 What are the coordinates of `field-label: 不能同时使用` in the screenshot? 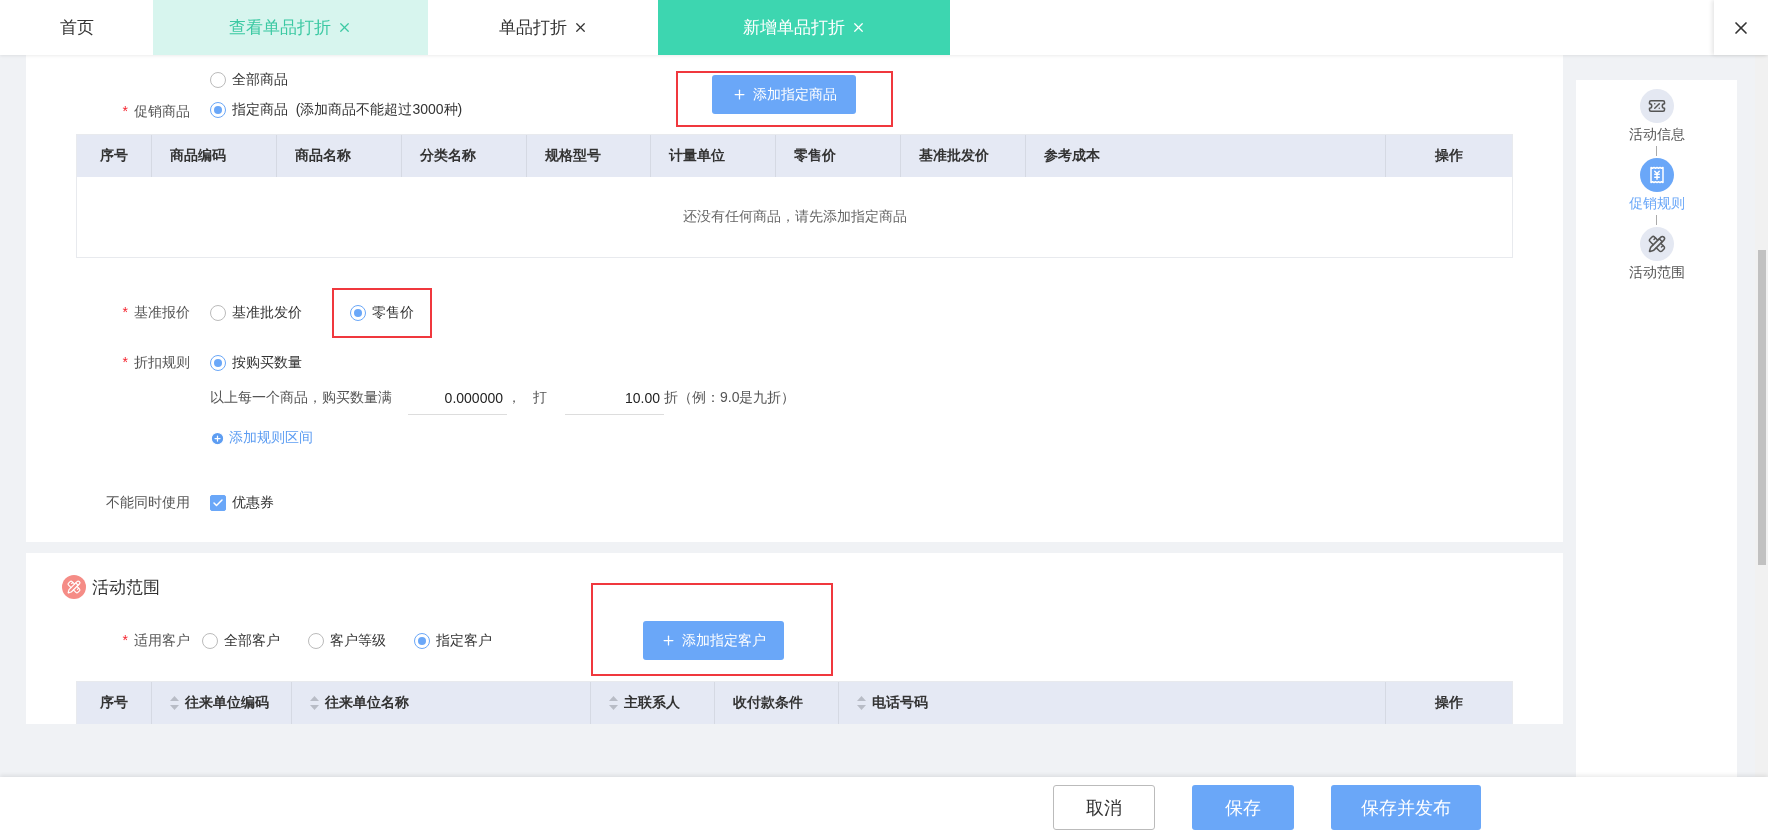 It's located at (148, 501).